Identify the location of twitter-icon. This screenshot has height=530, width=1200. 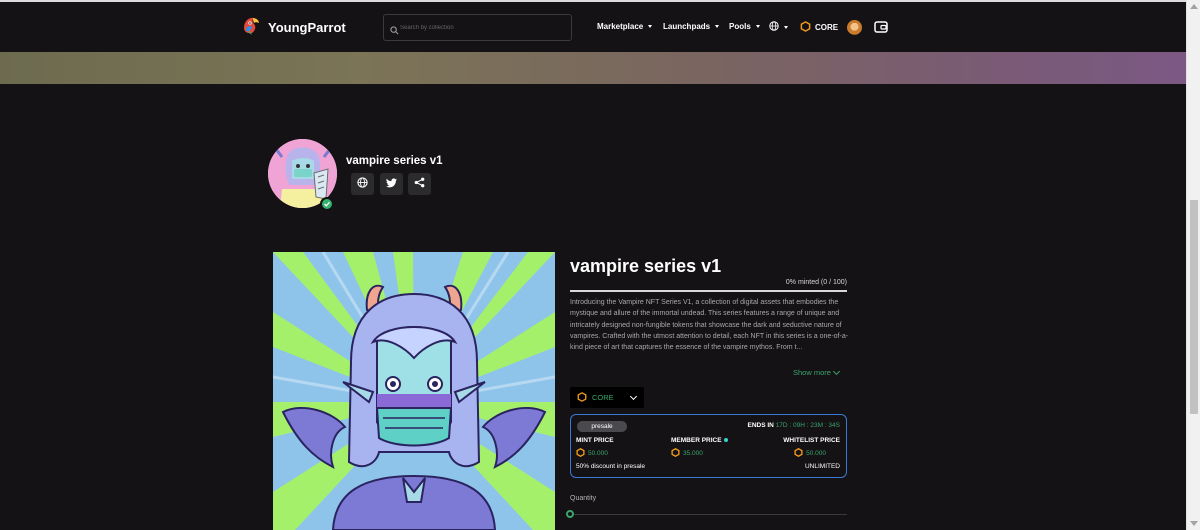
(391, 184).